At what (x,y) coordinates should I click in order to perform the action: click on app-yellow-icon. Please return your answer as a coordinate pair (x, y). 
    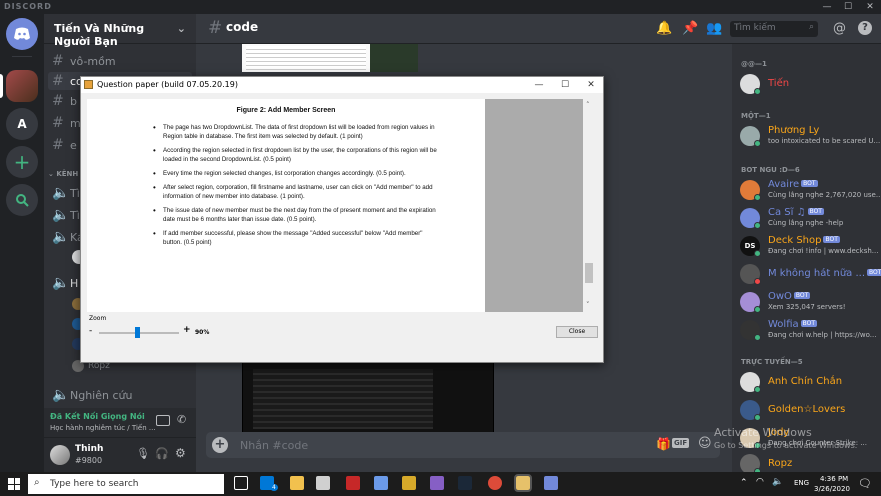
    Looking at the image, I should click on (409, 483).